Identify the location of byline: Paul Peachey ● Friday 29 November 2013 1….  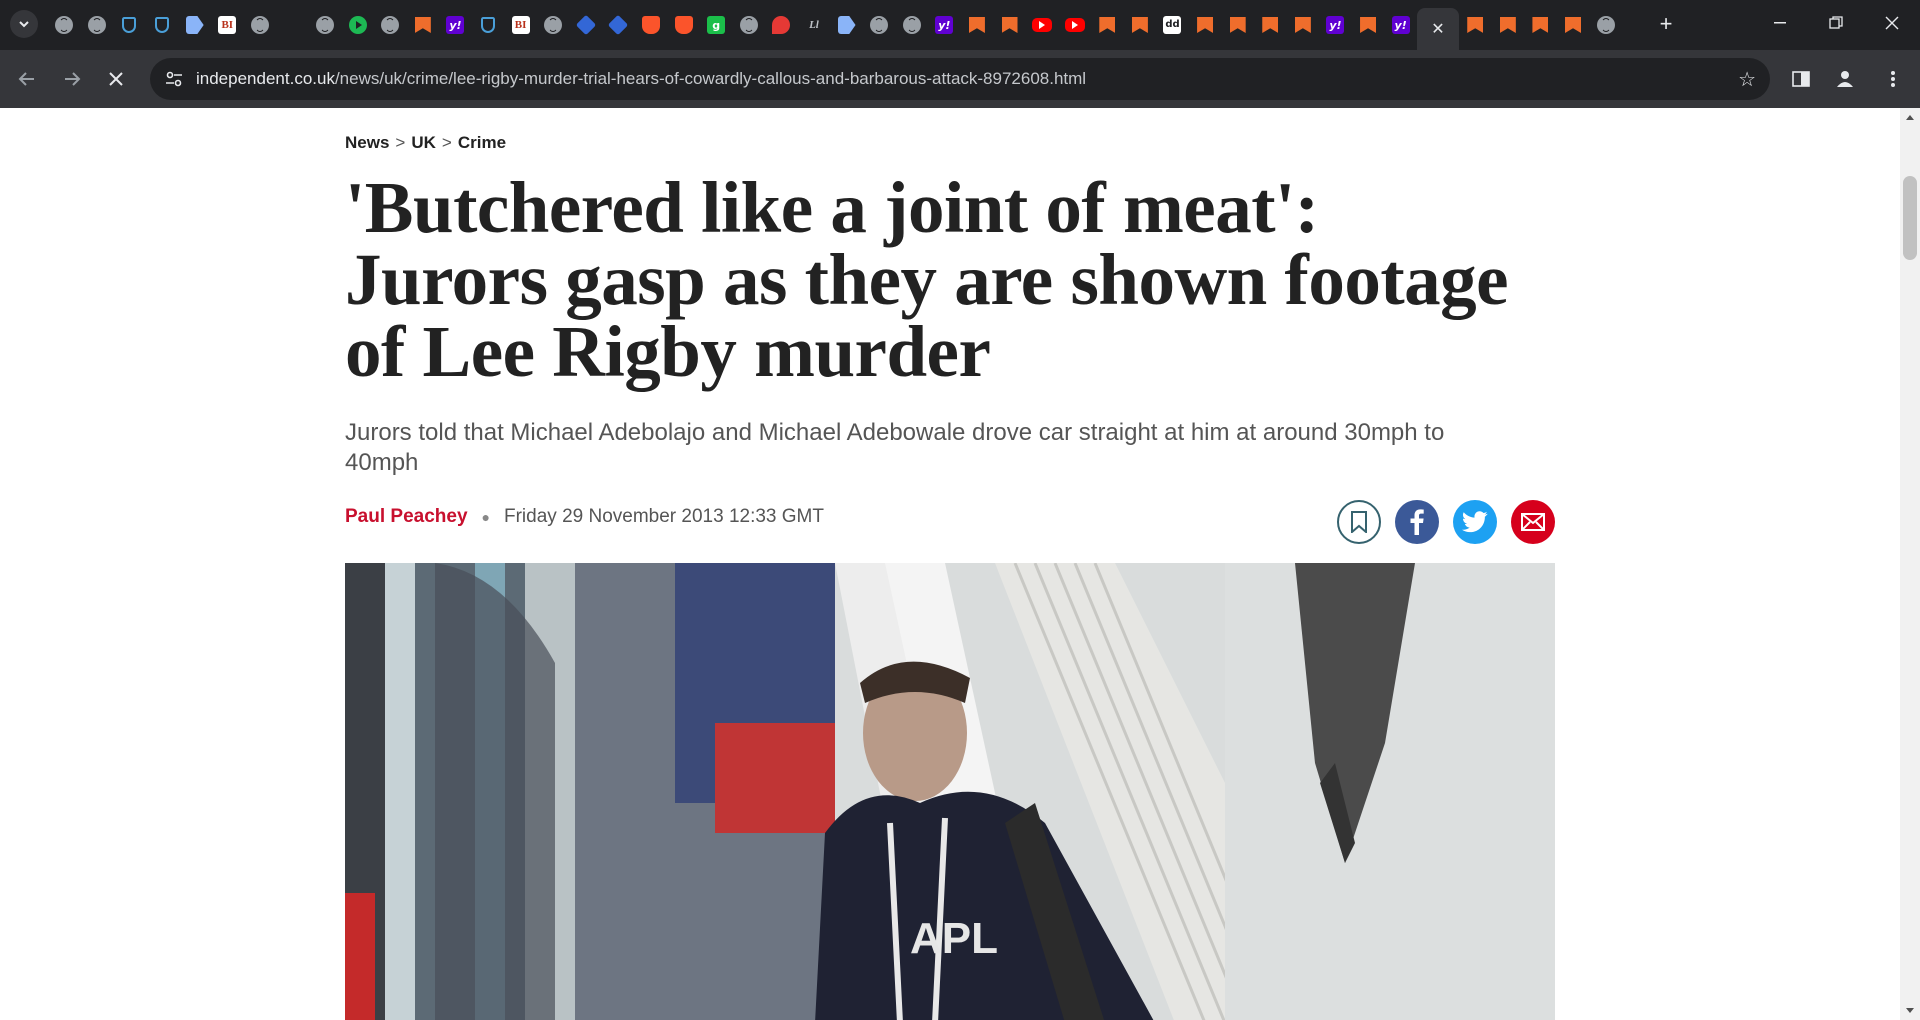
(584, 517).